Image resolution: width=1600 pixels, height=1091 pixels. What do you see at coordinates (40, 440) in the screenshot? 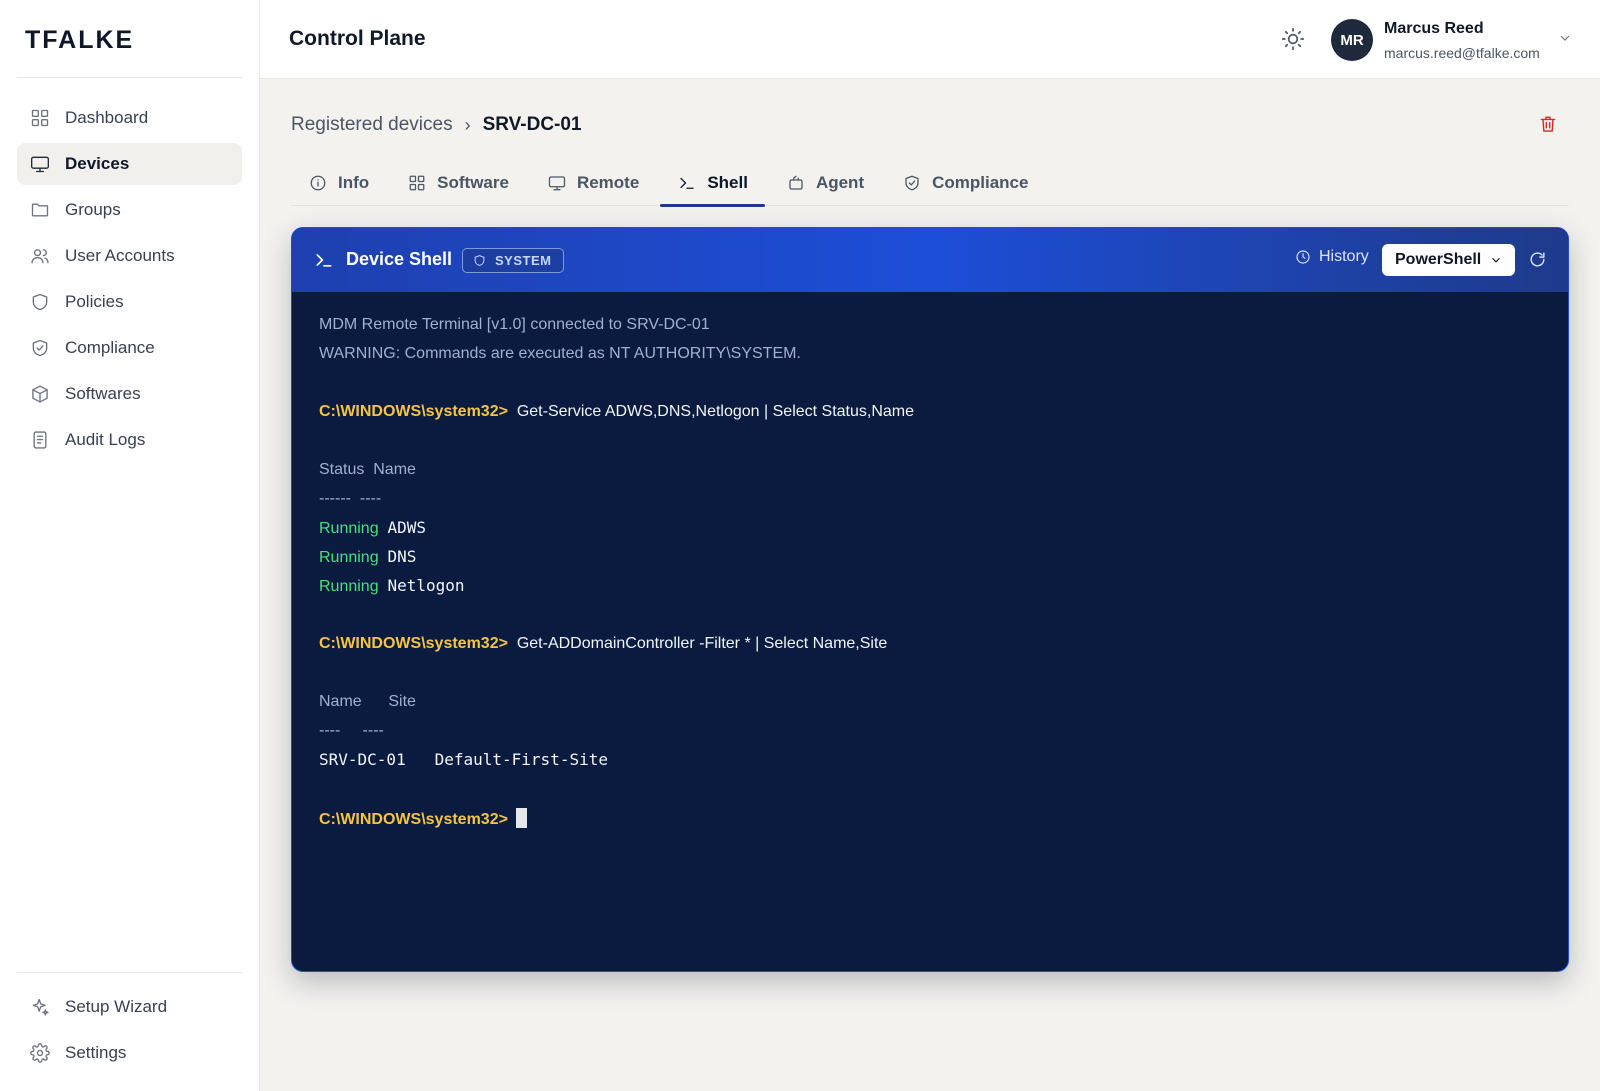
I see `log-icon` at bounding box center [40, 440].